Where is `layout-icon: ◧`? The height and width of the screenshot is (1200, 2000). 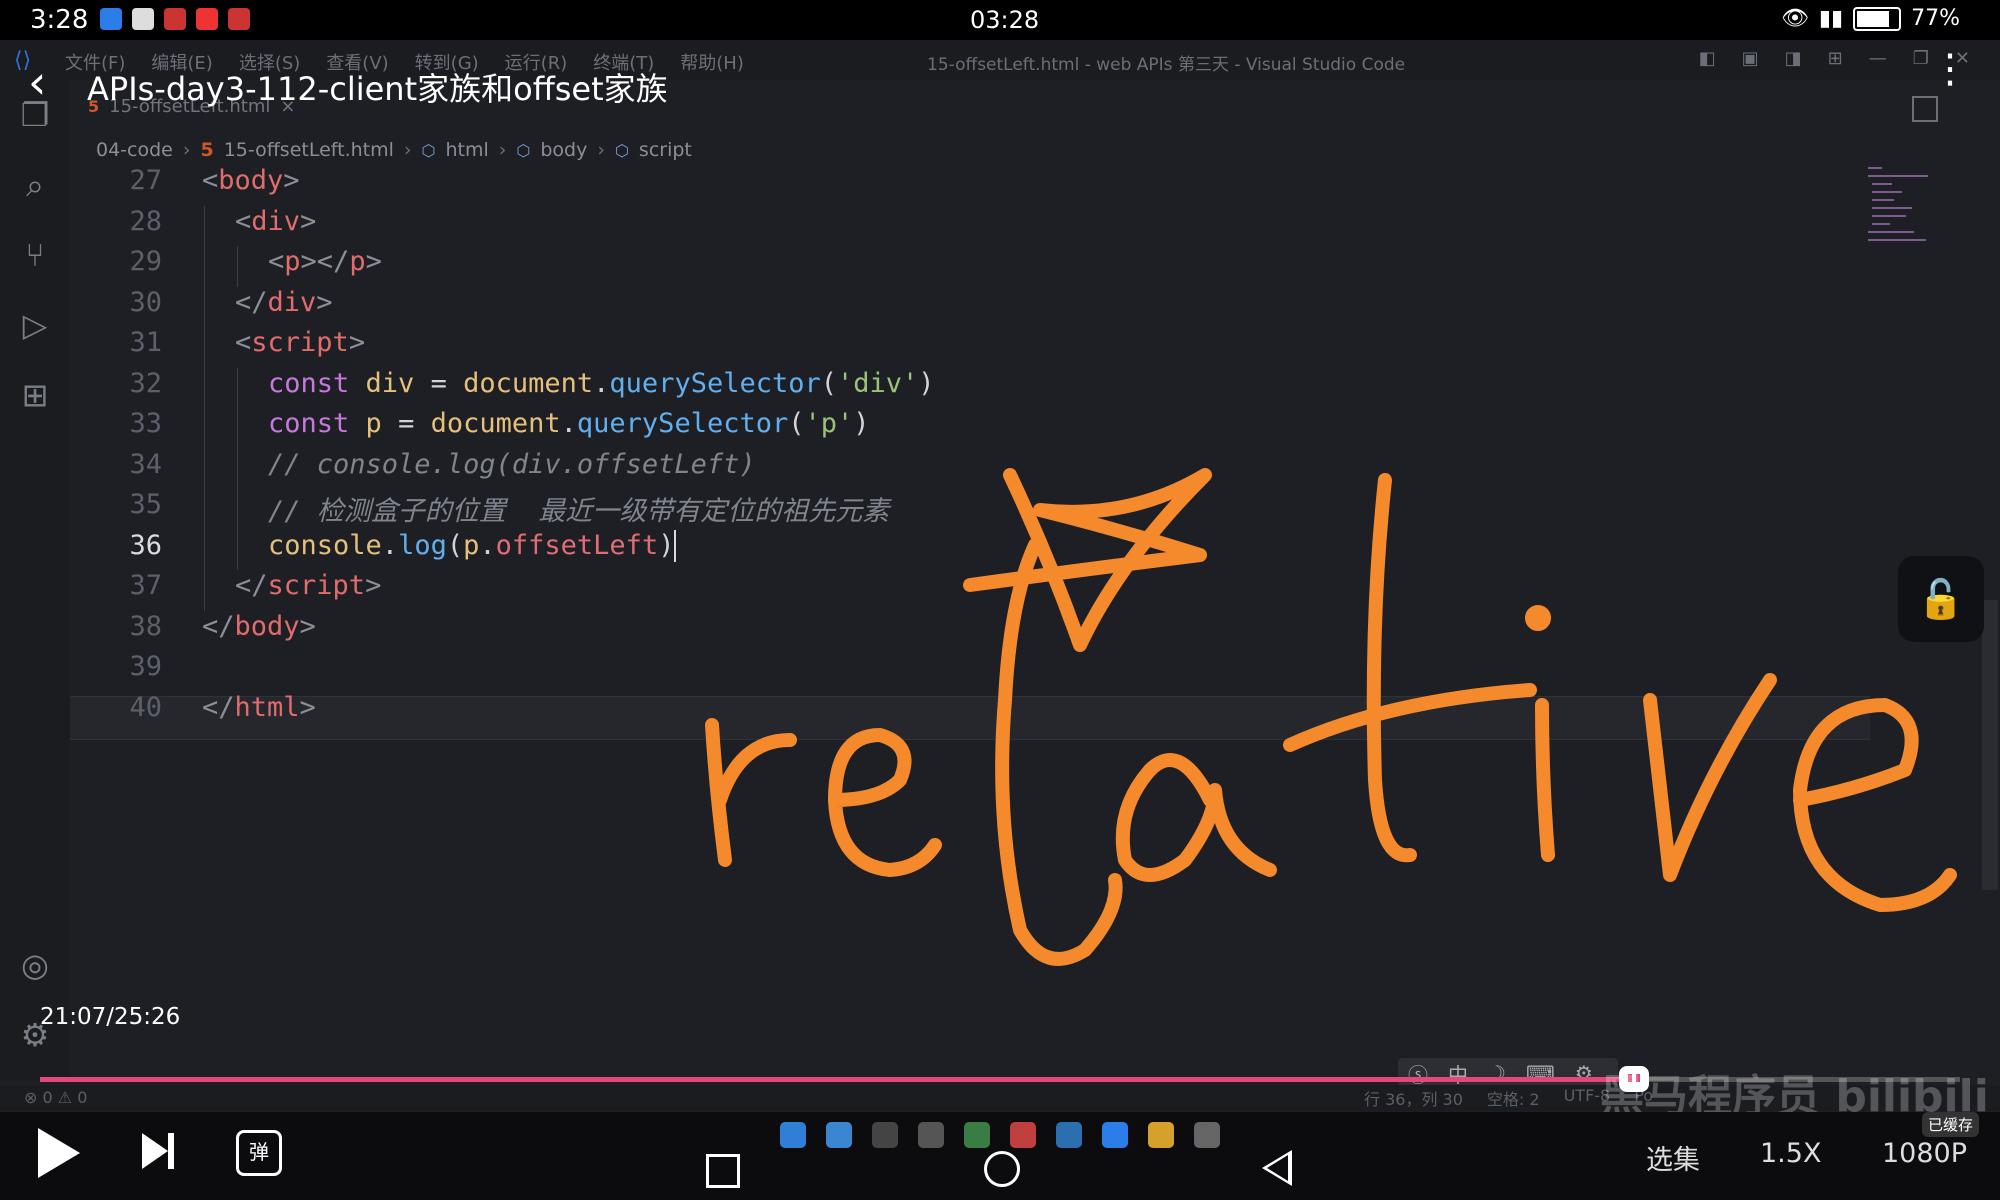
layout-icon: ◧ is located at coordinates (1707, 58).